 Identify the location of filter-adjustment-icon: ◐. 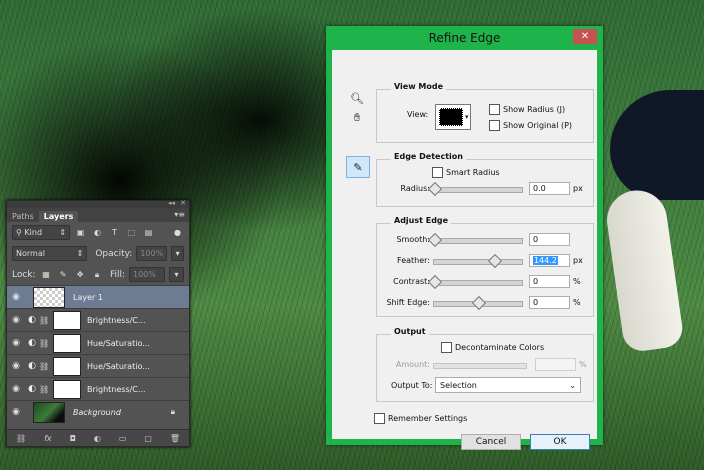
(97, 232).